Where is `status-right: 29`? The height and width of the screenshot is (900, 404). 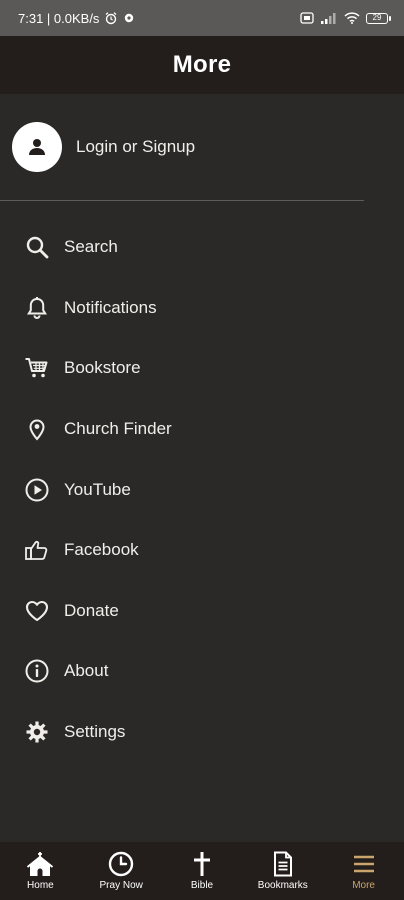
status-right: 29 is located at coordinates (345, 18).